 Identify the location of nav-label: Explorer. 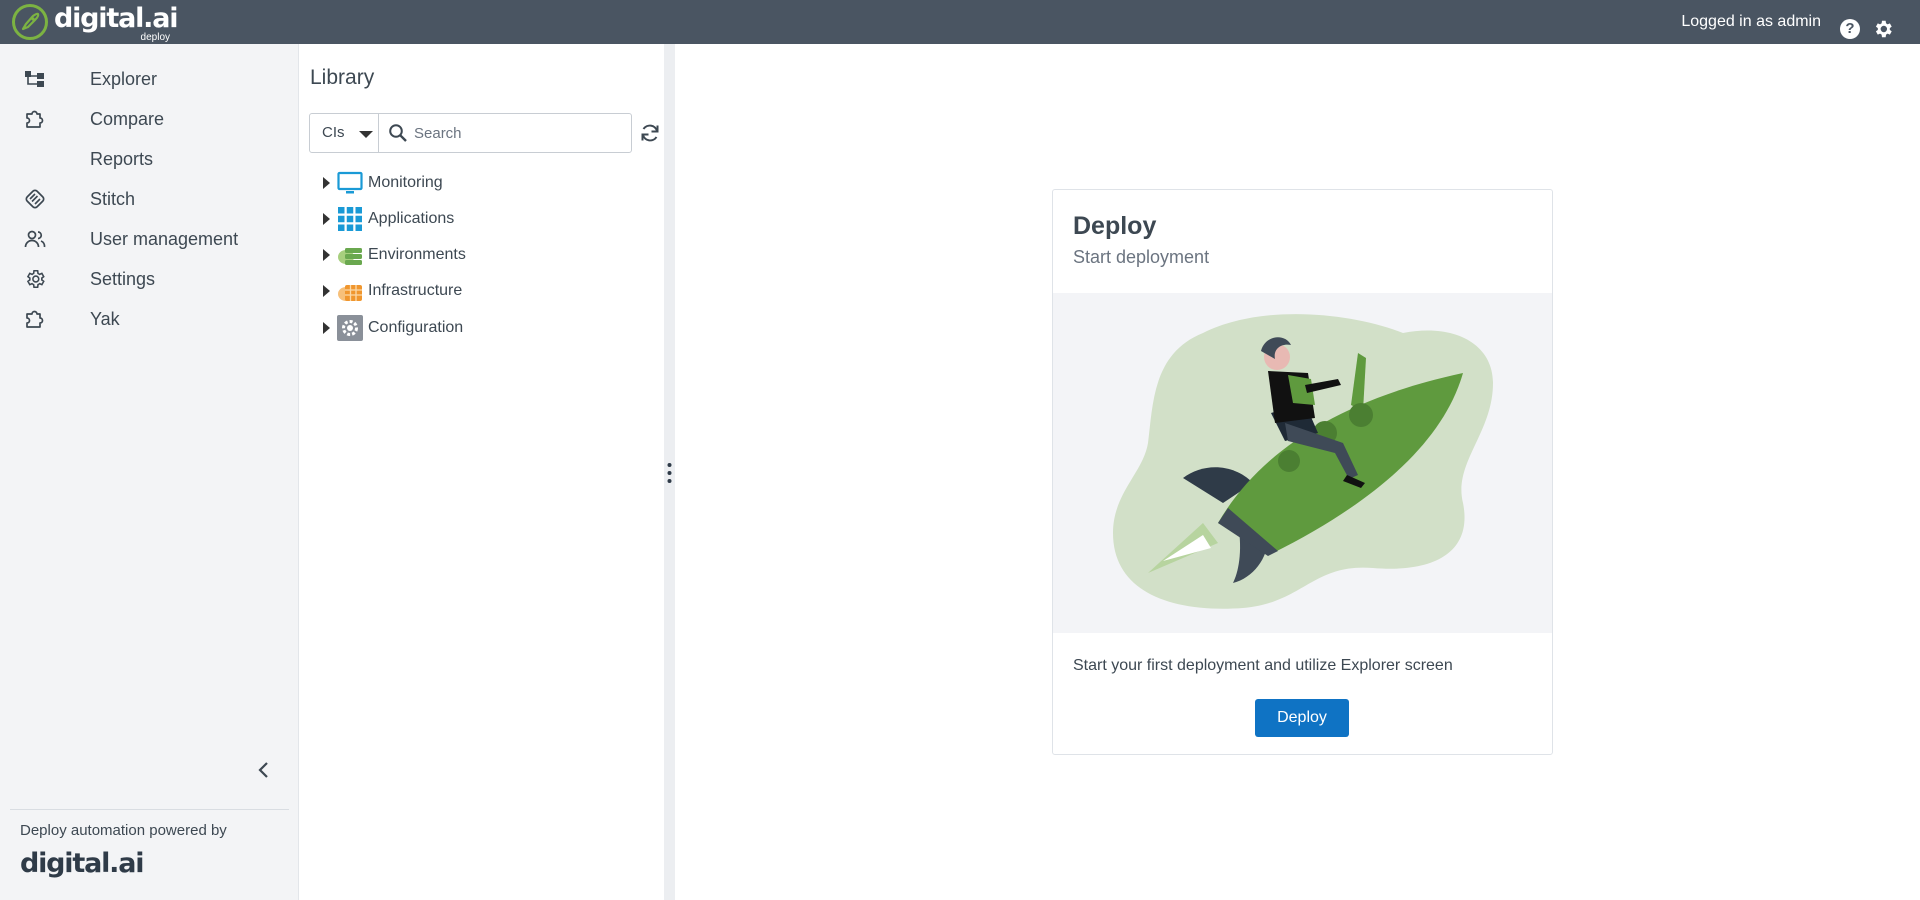
(124, 79).